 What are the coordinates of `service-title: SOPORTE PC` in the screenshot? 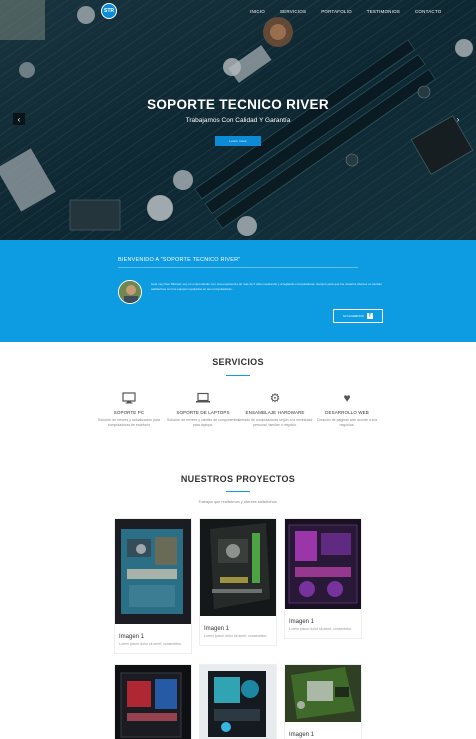 It's located at (129, 412).